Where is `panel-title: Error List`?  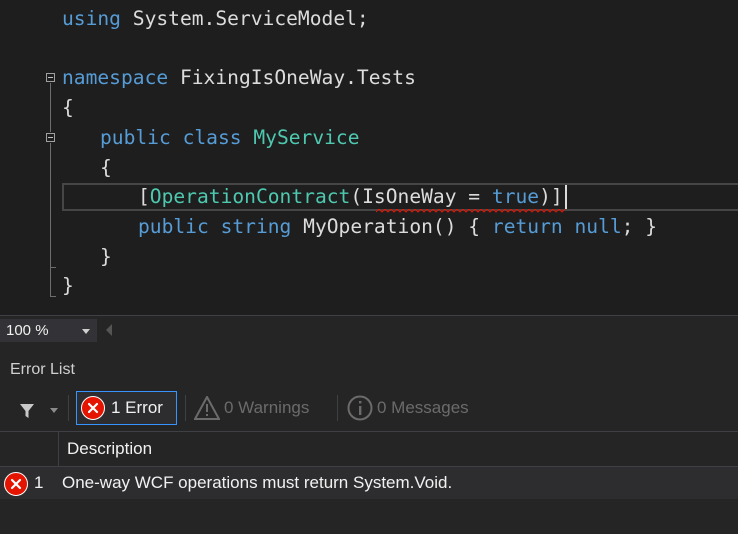 panel-title: Error List is located at coordinates (42, 369).